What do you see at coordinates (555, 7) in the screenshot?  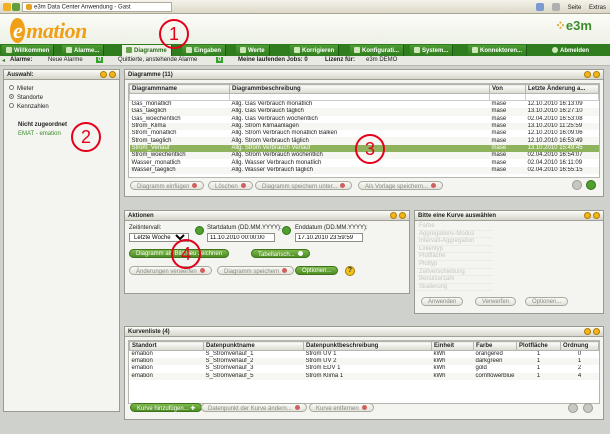 I see `print-icon` at bounding box center [555, 7].